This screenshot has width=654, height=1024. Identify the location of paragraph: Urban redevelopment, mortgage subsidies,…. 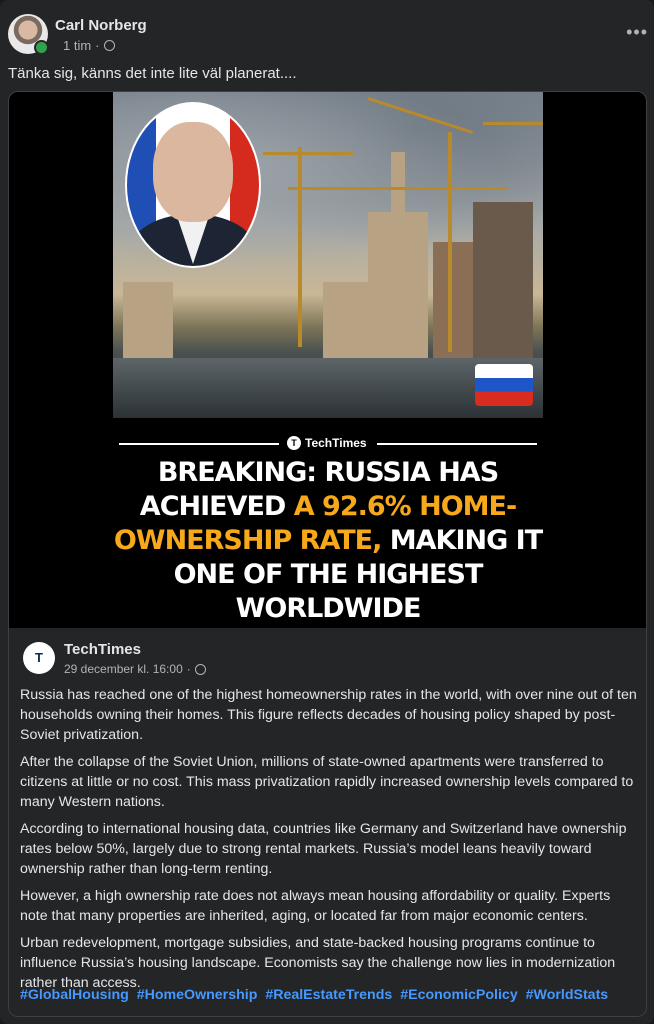
(318, 963).